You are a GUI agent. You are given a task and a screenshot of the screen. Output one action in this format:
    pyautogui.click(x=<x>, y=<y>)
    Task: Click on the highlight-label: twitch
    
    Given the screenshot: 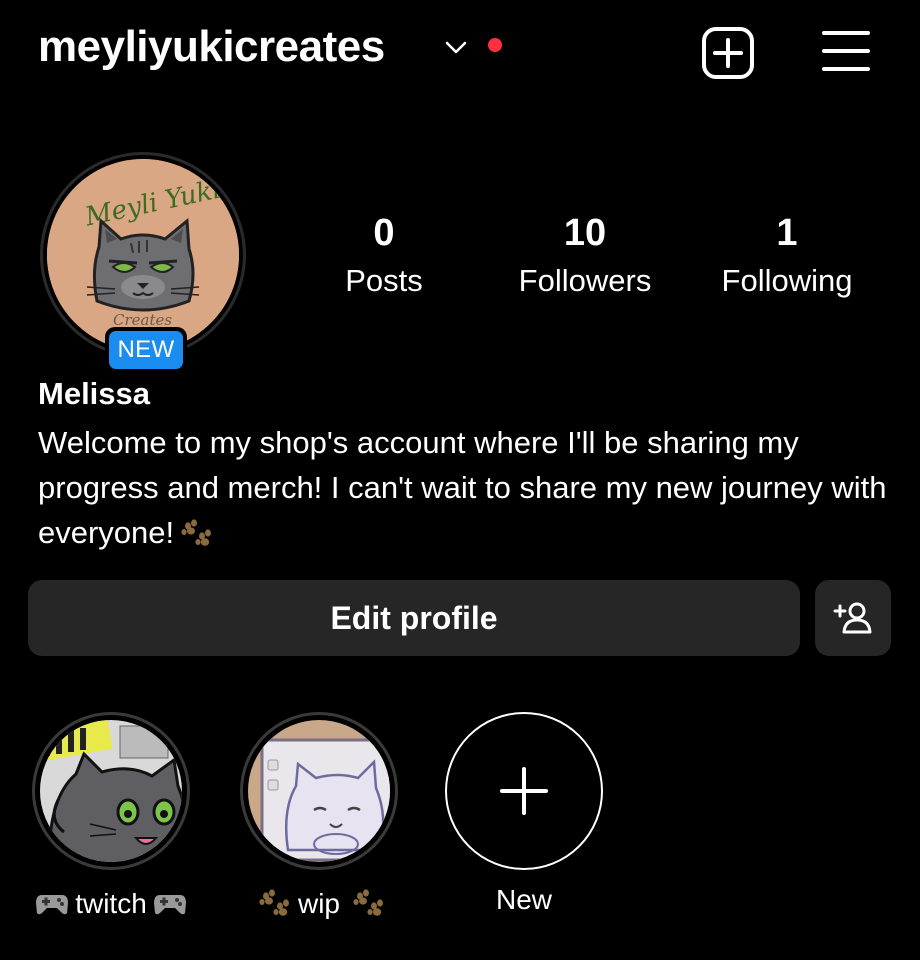 What is the action you would take?
    pyautogui.click(x=111, y=904)
    